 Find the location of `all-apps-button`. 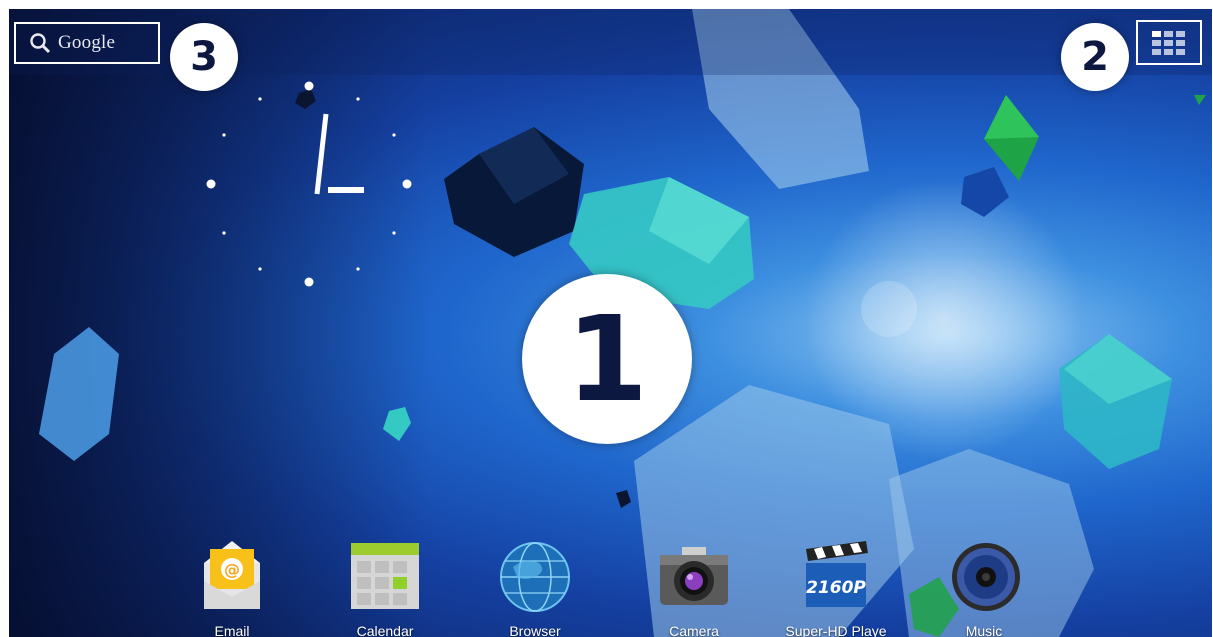

all-apps-button is located at coordinates (1169, 42).